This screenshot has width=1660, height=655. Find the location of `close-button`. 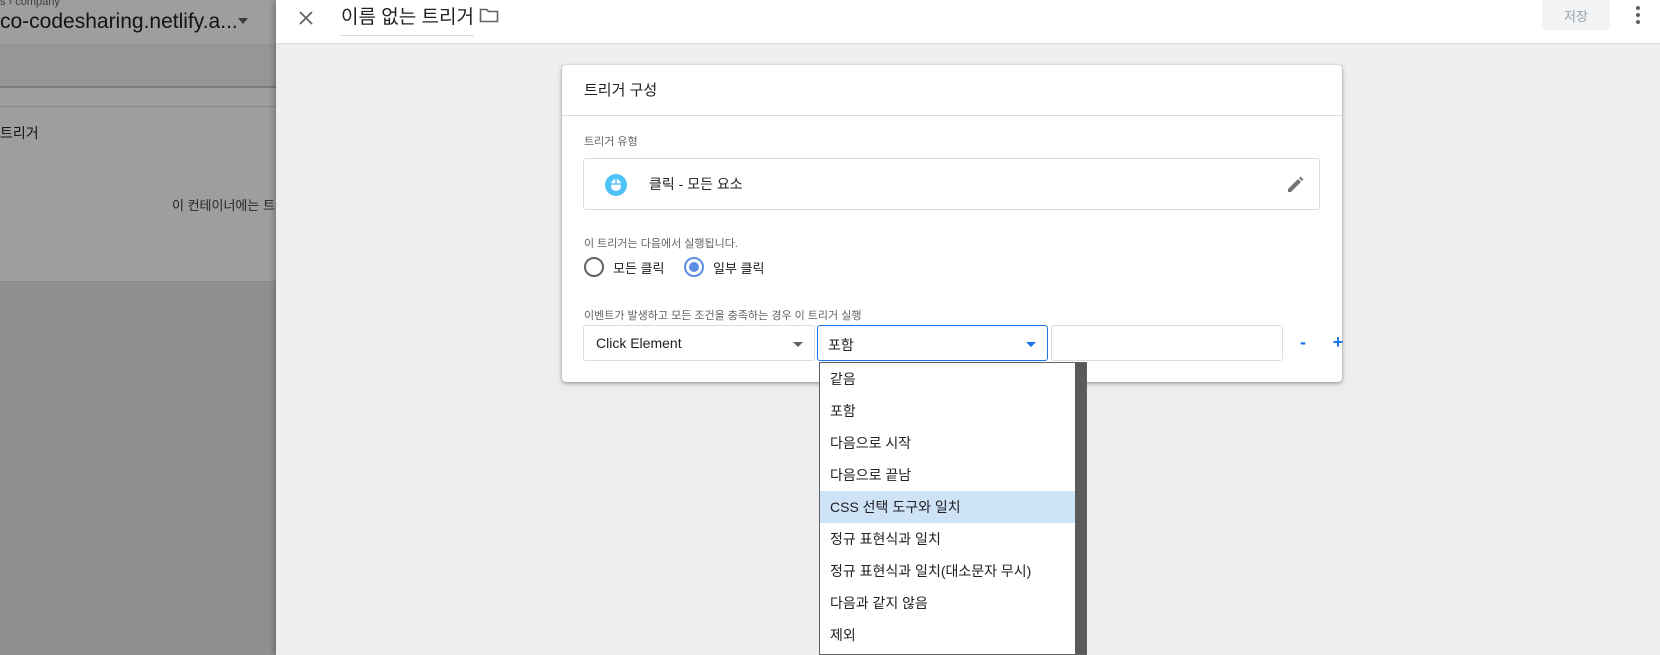

close-button is located at coordinates (306, 18).